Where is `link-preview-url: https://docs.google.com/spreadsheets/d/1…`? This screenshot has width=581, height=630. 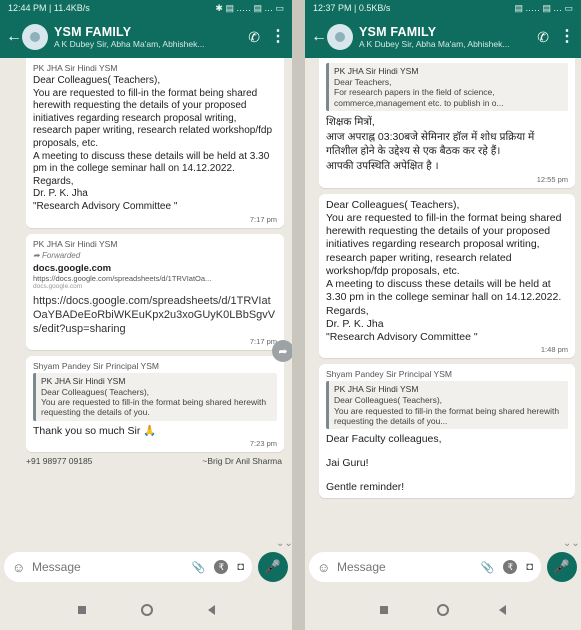
link-preview-url: https://docs.google.com/spreadsheets/d/1… is located at coordinates (122, 278).